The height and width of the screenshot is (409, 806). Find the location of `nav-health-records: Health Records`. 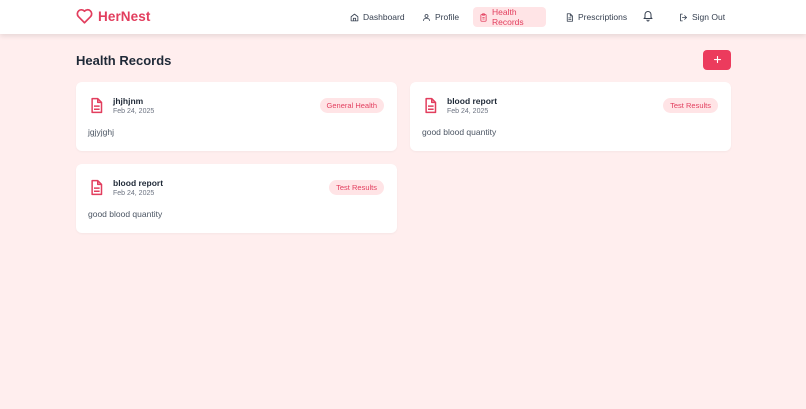

nav-health-records: Health Records is located at coordinates (509, 17).